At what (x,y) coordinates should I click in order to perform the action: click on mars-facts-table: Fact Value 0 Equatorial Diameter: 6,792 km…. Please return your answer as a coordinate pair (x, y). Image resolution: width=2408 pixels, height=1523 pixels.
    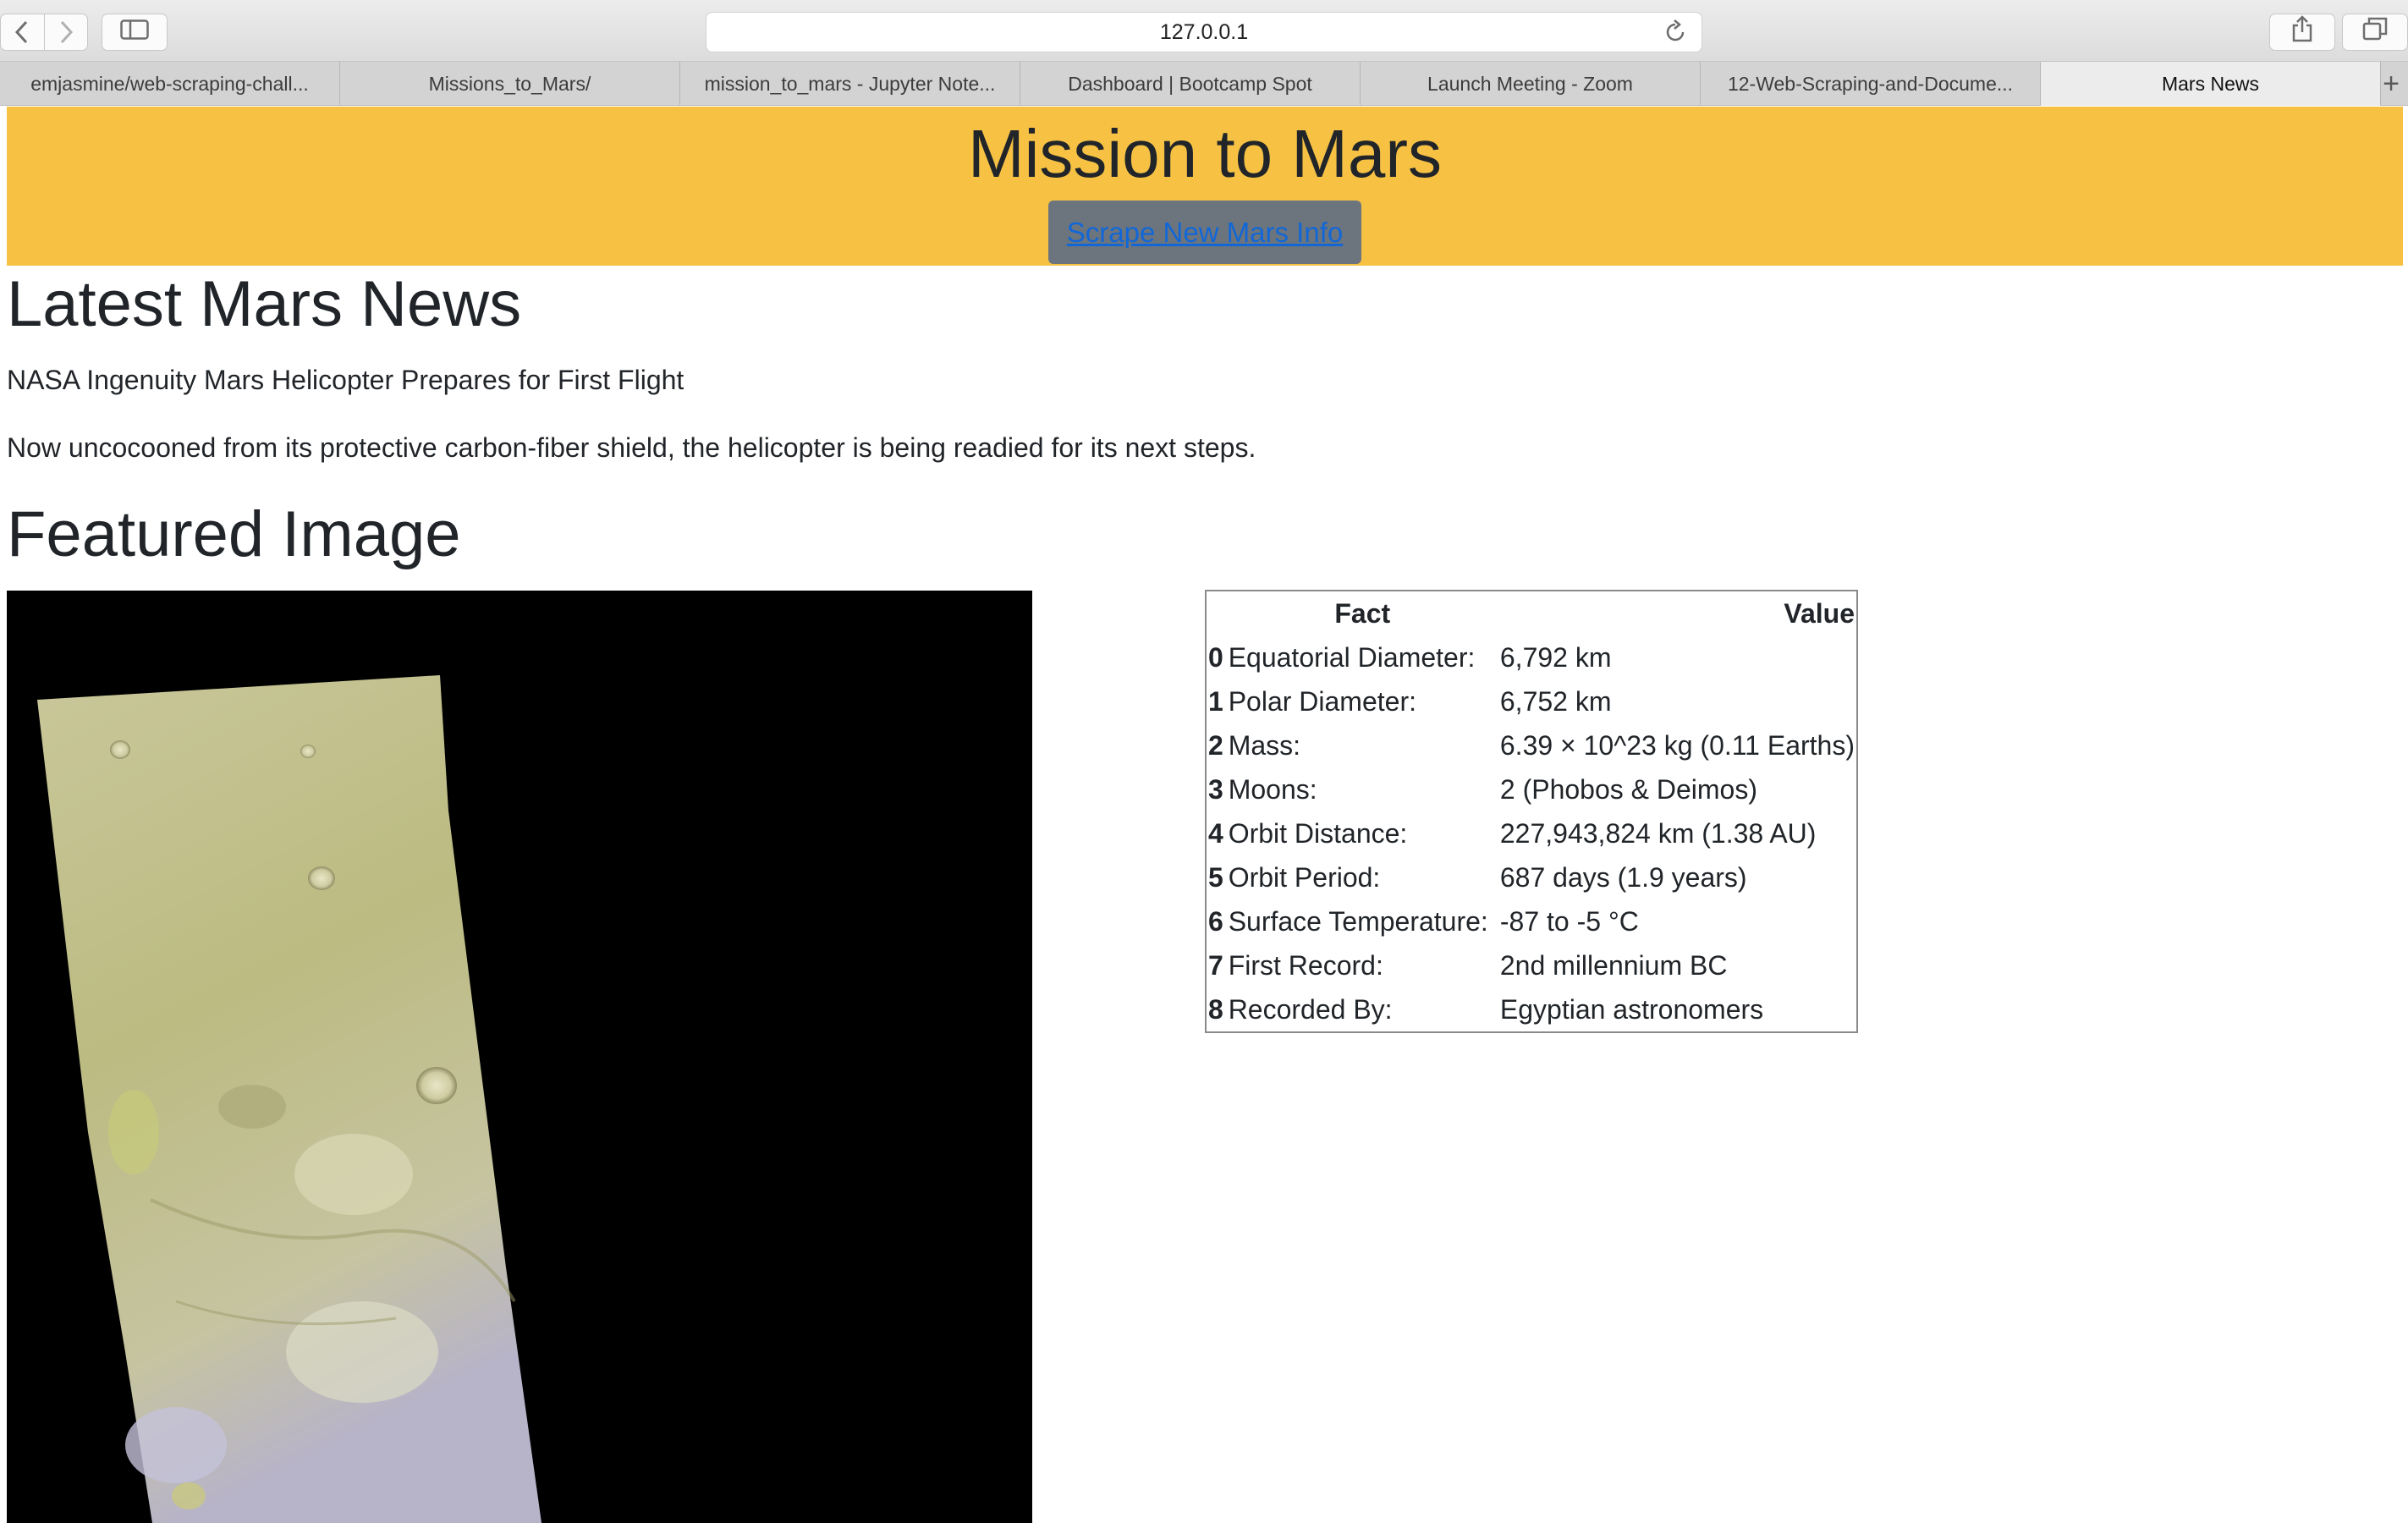
    Looking at the image, I should click on (1531, 811).